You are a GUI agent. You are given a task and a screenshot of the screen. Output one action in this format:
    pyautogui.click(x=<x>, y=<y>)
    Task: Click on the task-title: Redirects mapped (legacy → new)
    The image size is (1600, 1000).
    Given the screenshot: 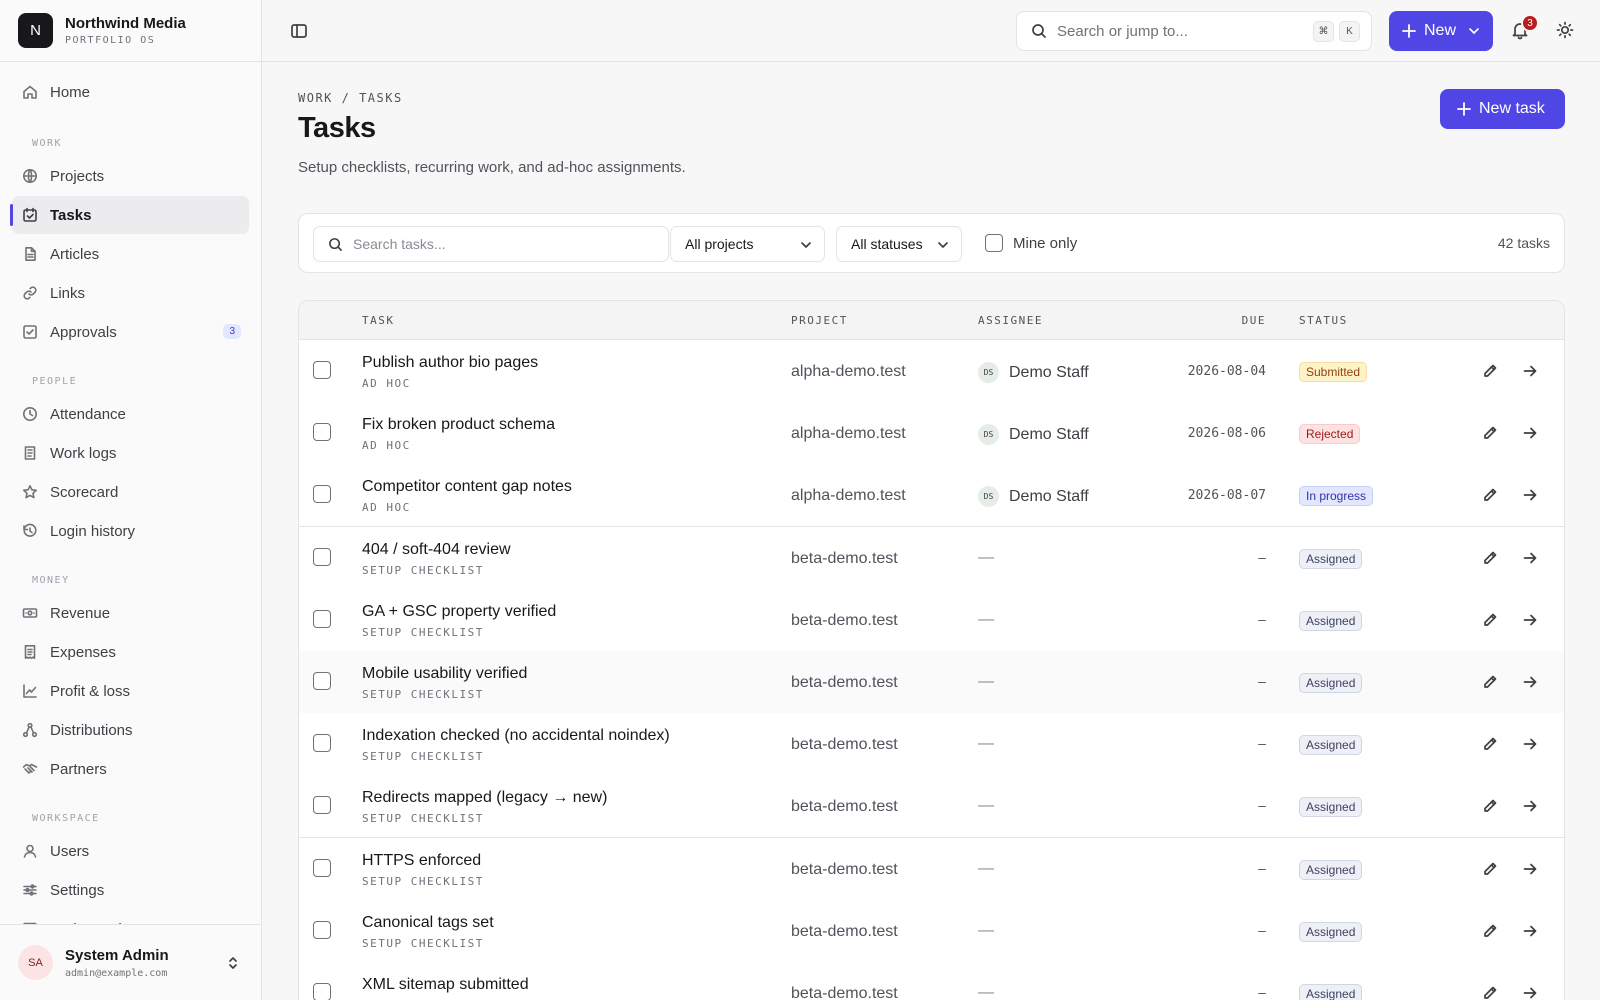 What is the action you would take?
    pyautogui.click(x=484, y=798)
    